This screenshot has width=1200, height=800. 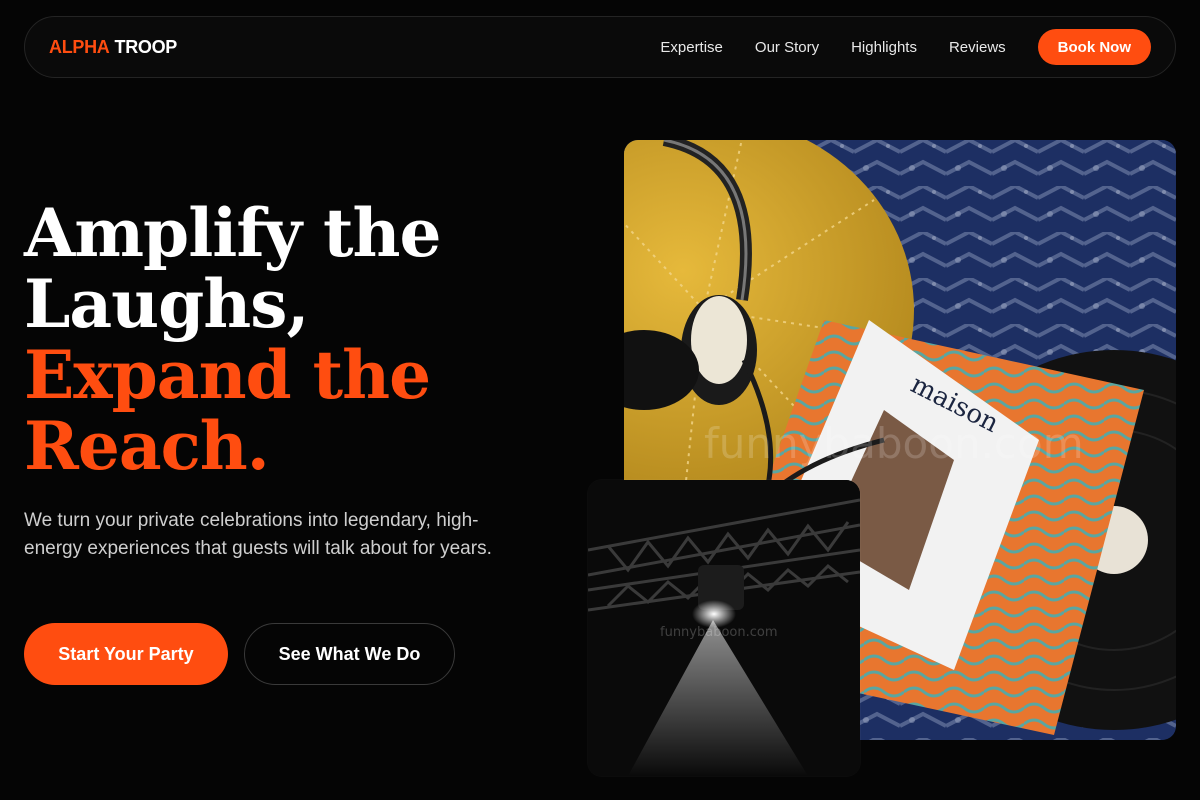 I want to click on hero-cta-row: Start Your Party See What We Do, so click(x=239, y=654).